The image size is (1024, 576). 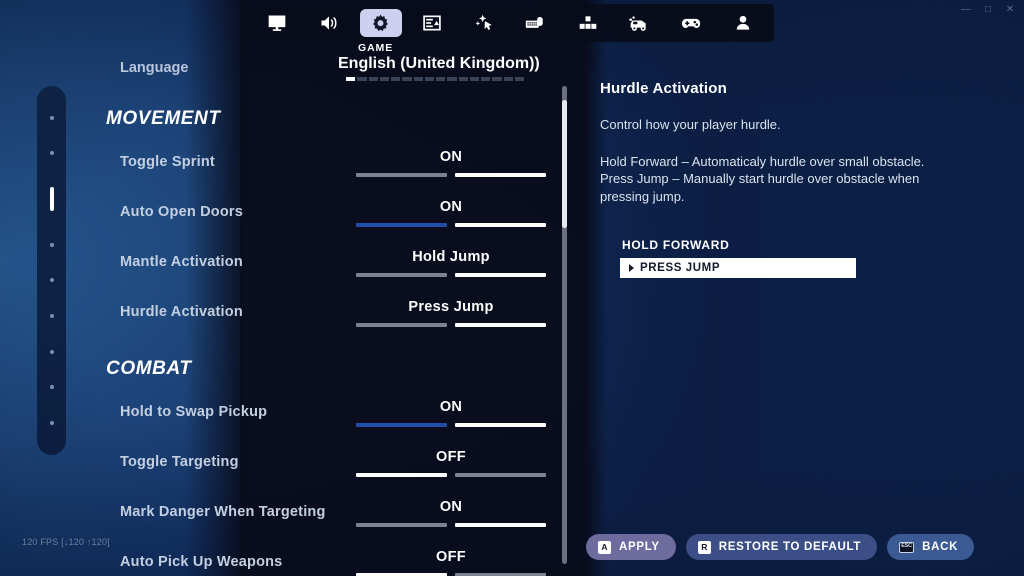 What do you see at coordinates (740, 245) in the screenshot?
I see `option-hold-forward: HOLD FORWARD` at bounding box center [740, 245].